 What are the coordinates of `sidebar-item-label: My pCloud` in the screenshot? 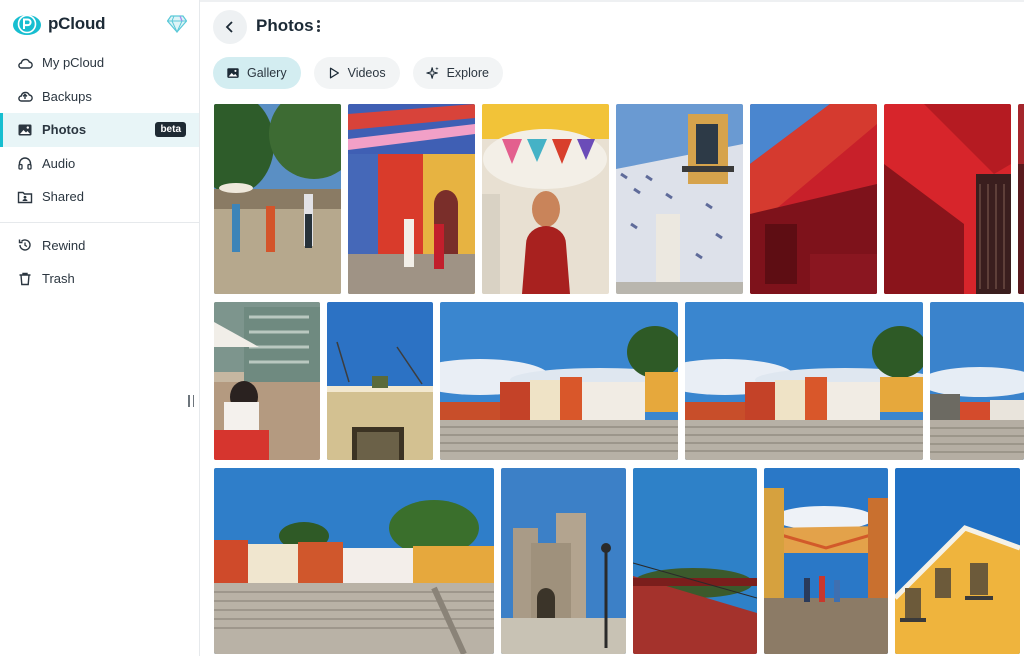 It's located at (73, 63).